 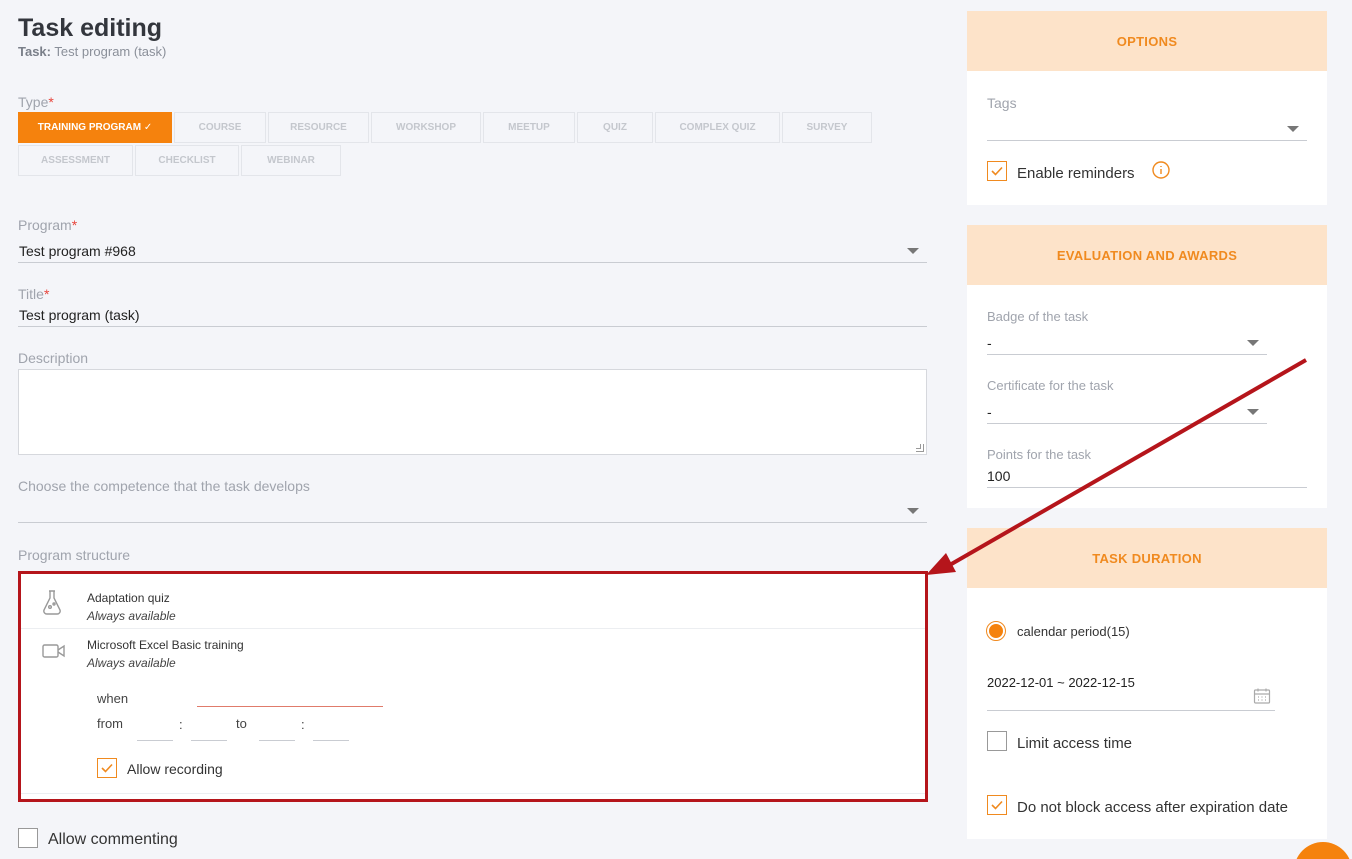 What do you see at coordinates (209, 740) in the screenshot?
I see `from-minute-input` at bounding box center [209, 740].